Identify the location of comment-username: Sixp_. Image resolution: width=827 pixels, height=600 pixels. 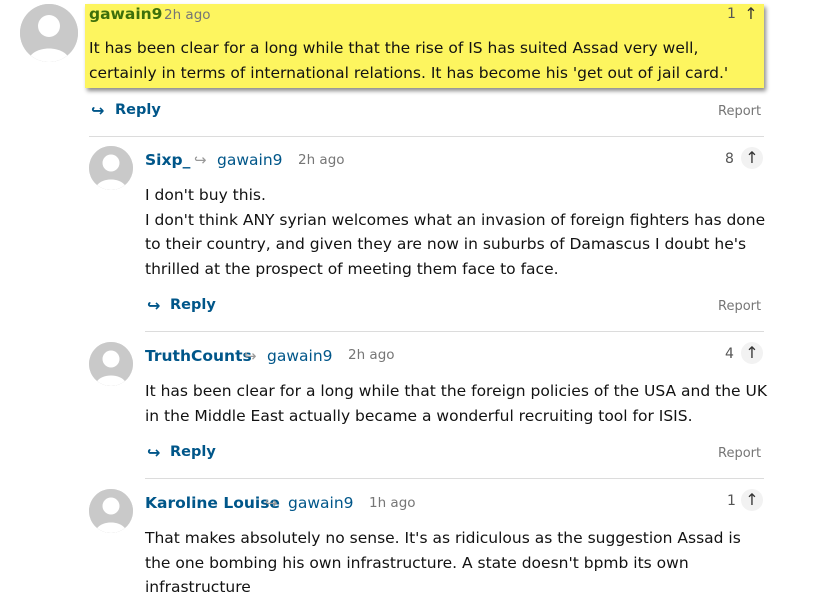
(167, 160).